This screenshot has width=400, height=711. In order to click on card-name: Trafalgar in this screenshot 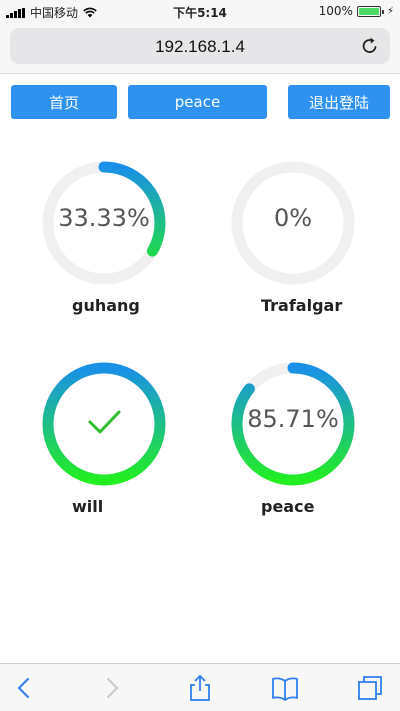, I will do `click(302, 305)`.